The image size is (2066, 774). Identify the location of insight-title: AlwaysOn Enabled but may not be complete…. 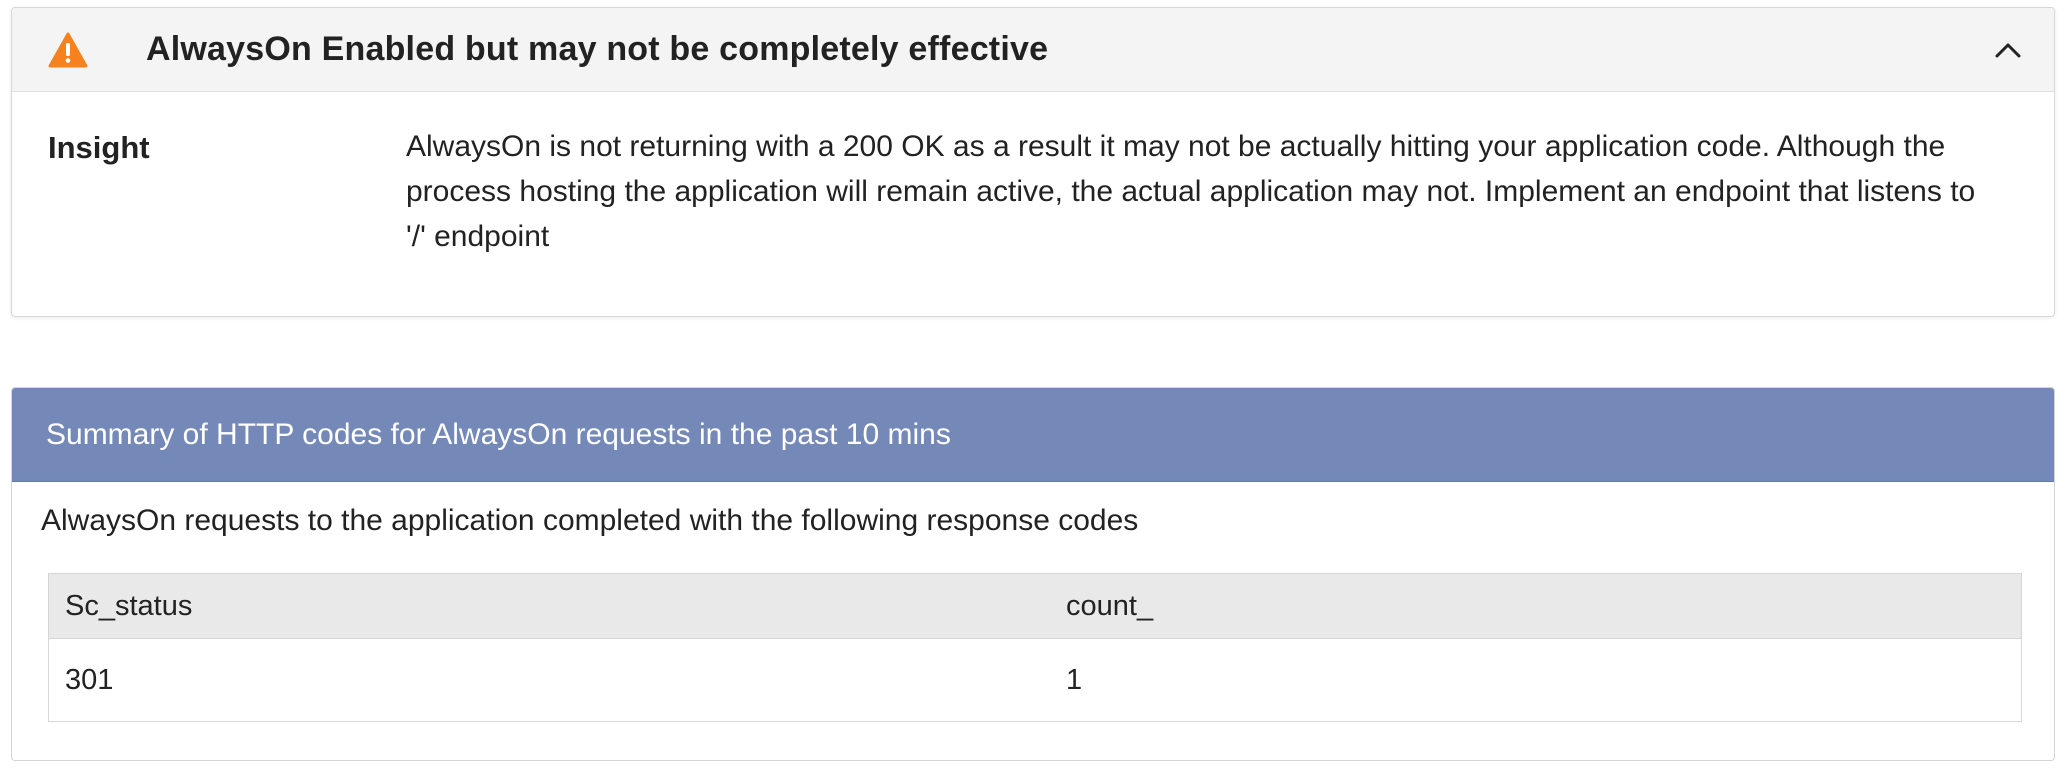
(597, 49).